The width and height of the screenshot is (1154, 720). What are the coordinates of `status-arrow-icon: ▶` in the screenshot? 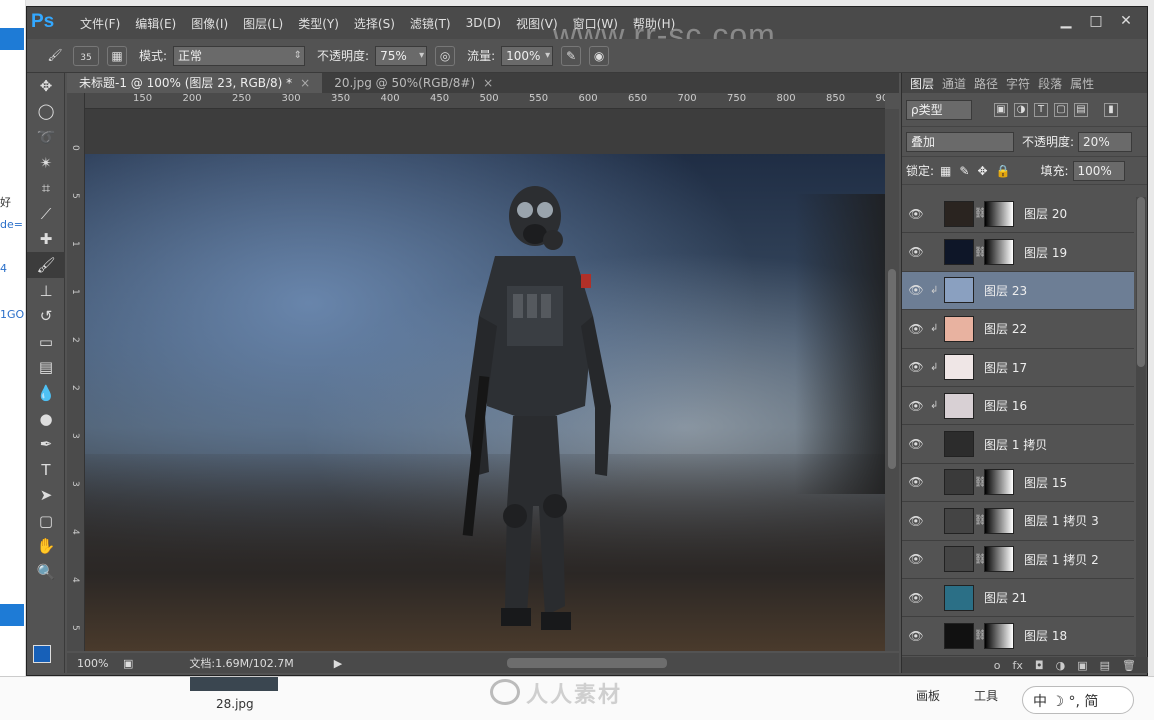 It's located at (338, 663).